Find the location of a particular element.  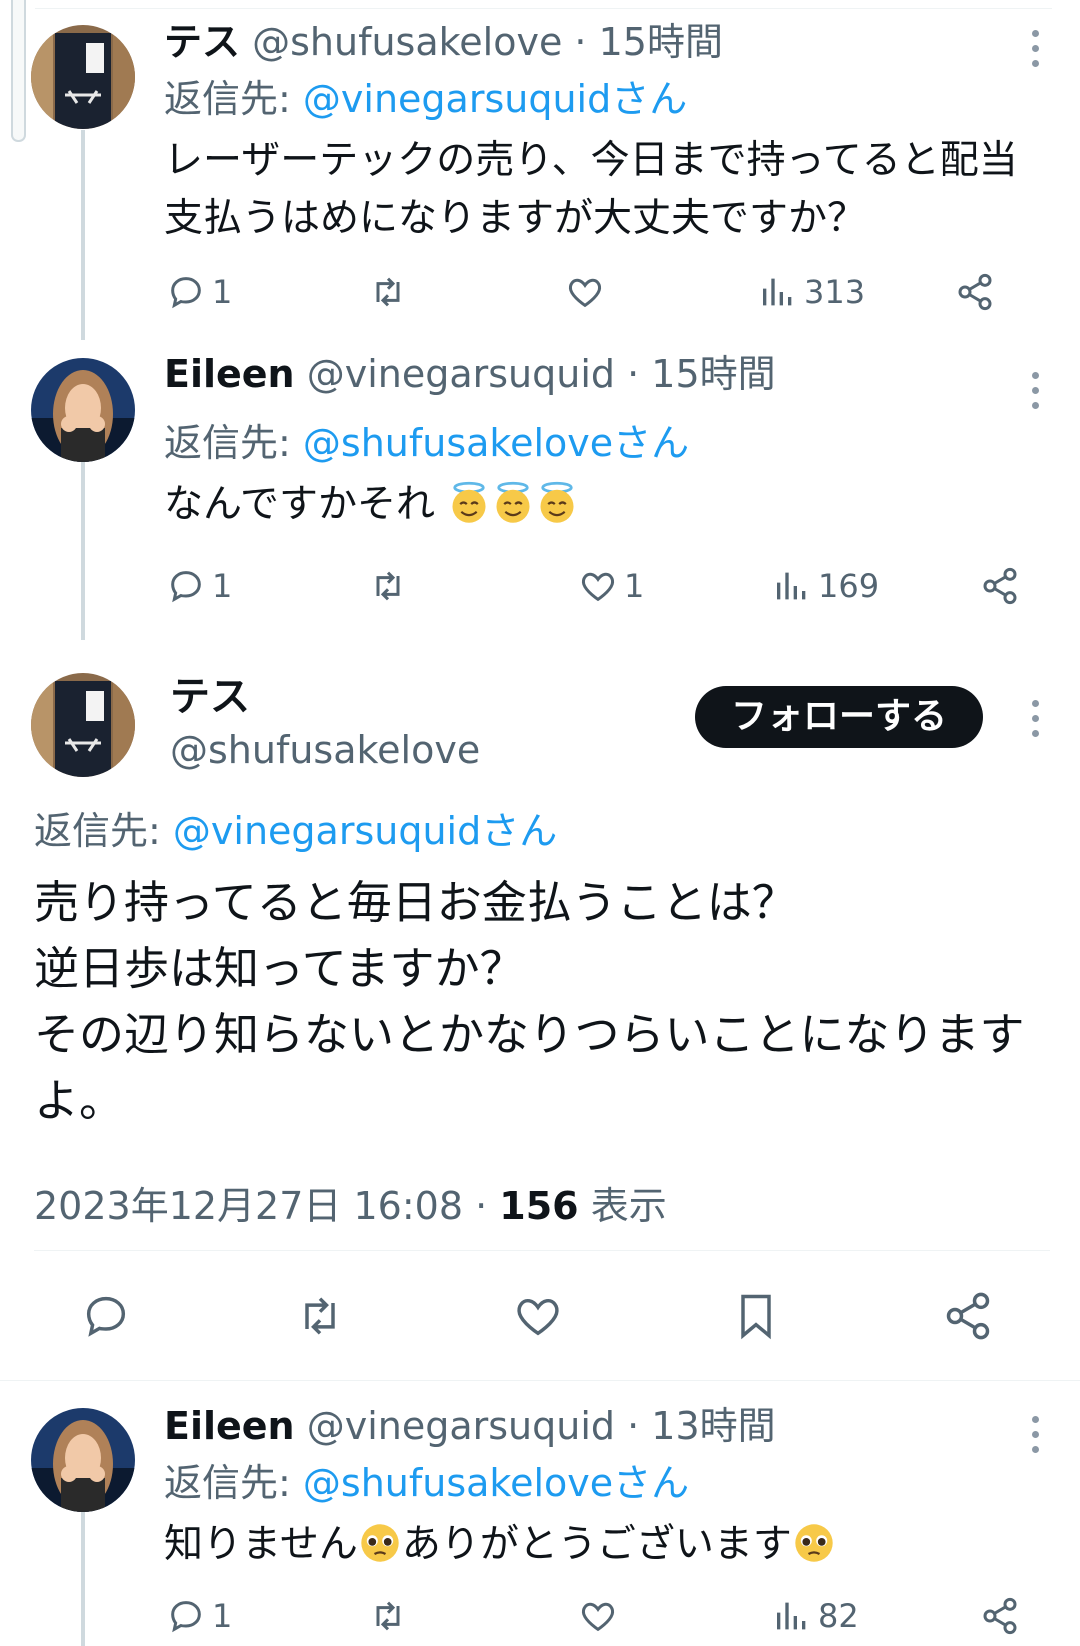

tweet-text-part: 知りません is located at coordinates (261, 1544).